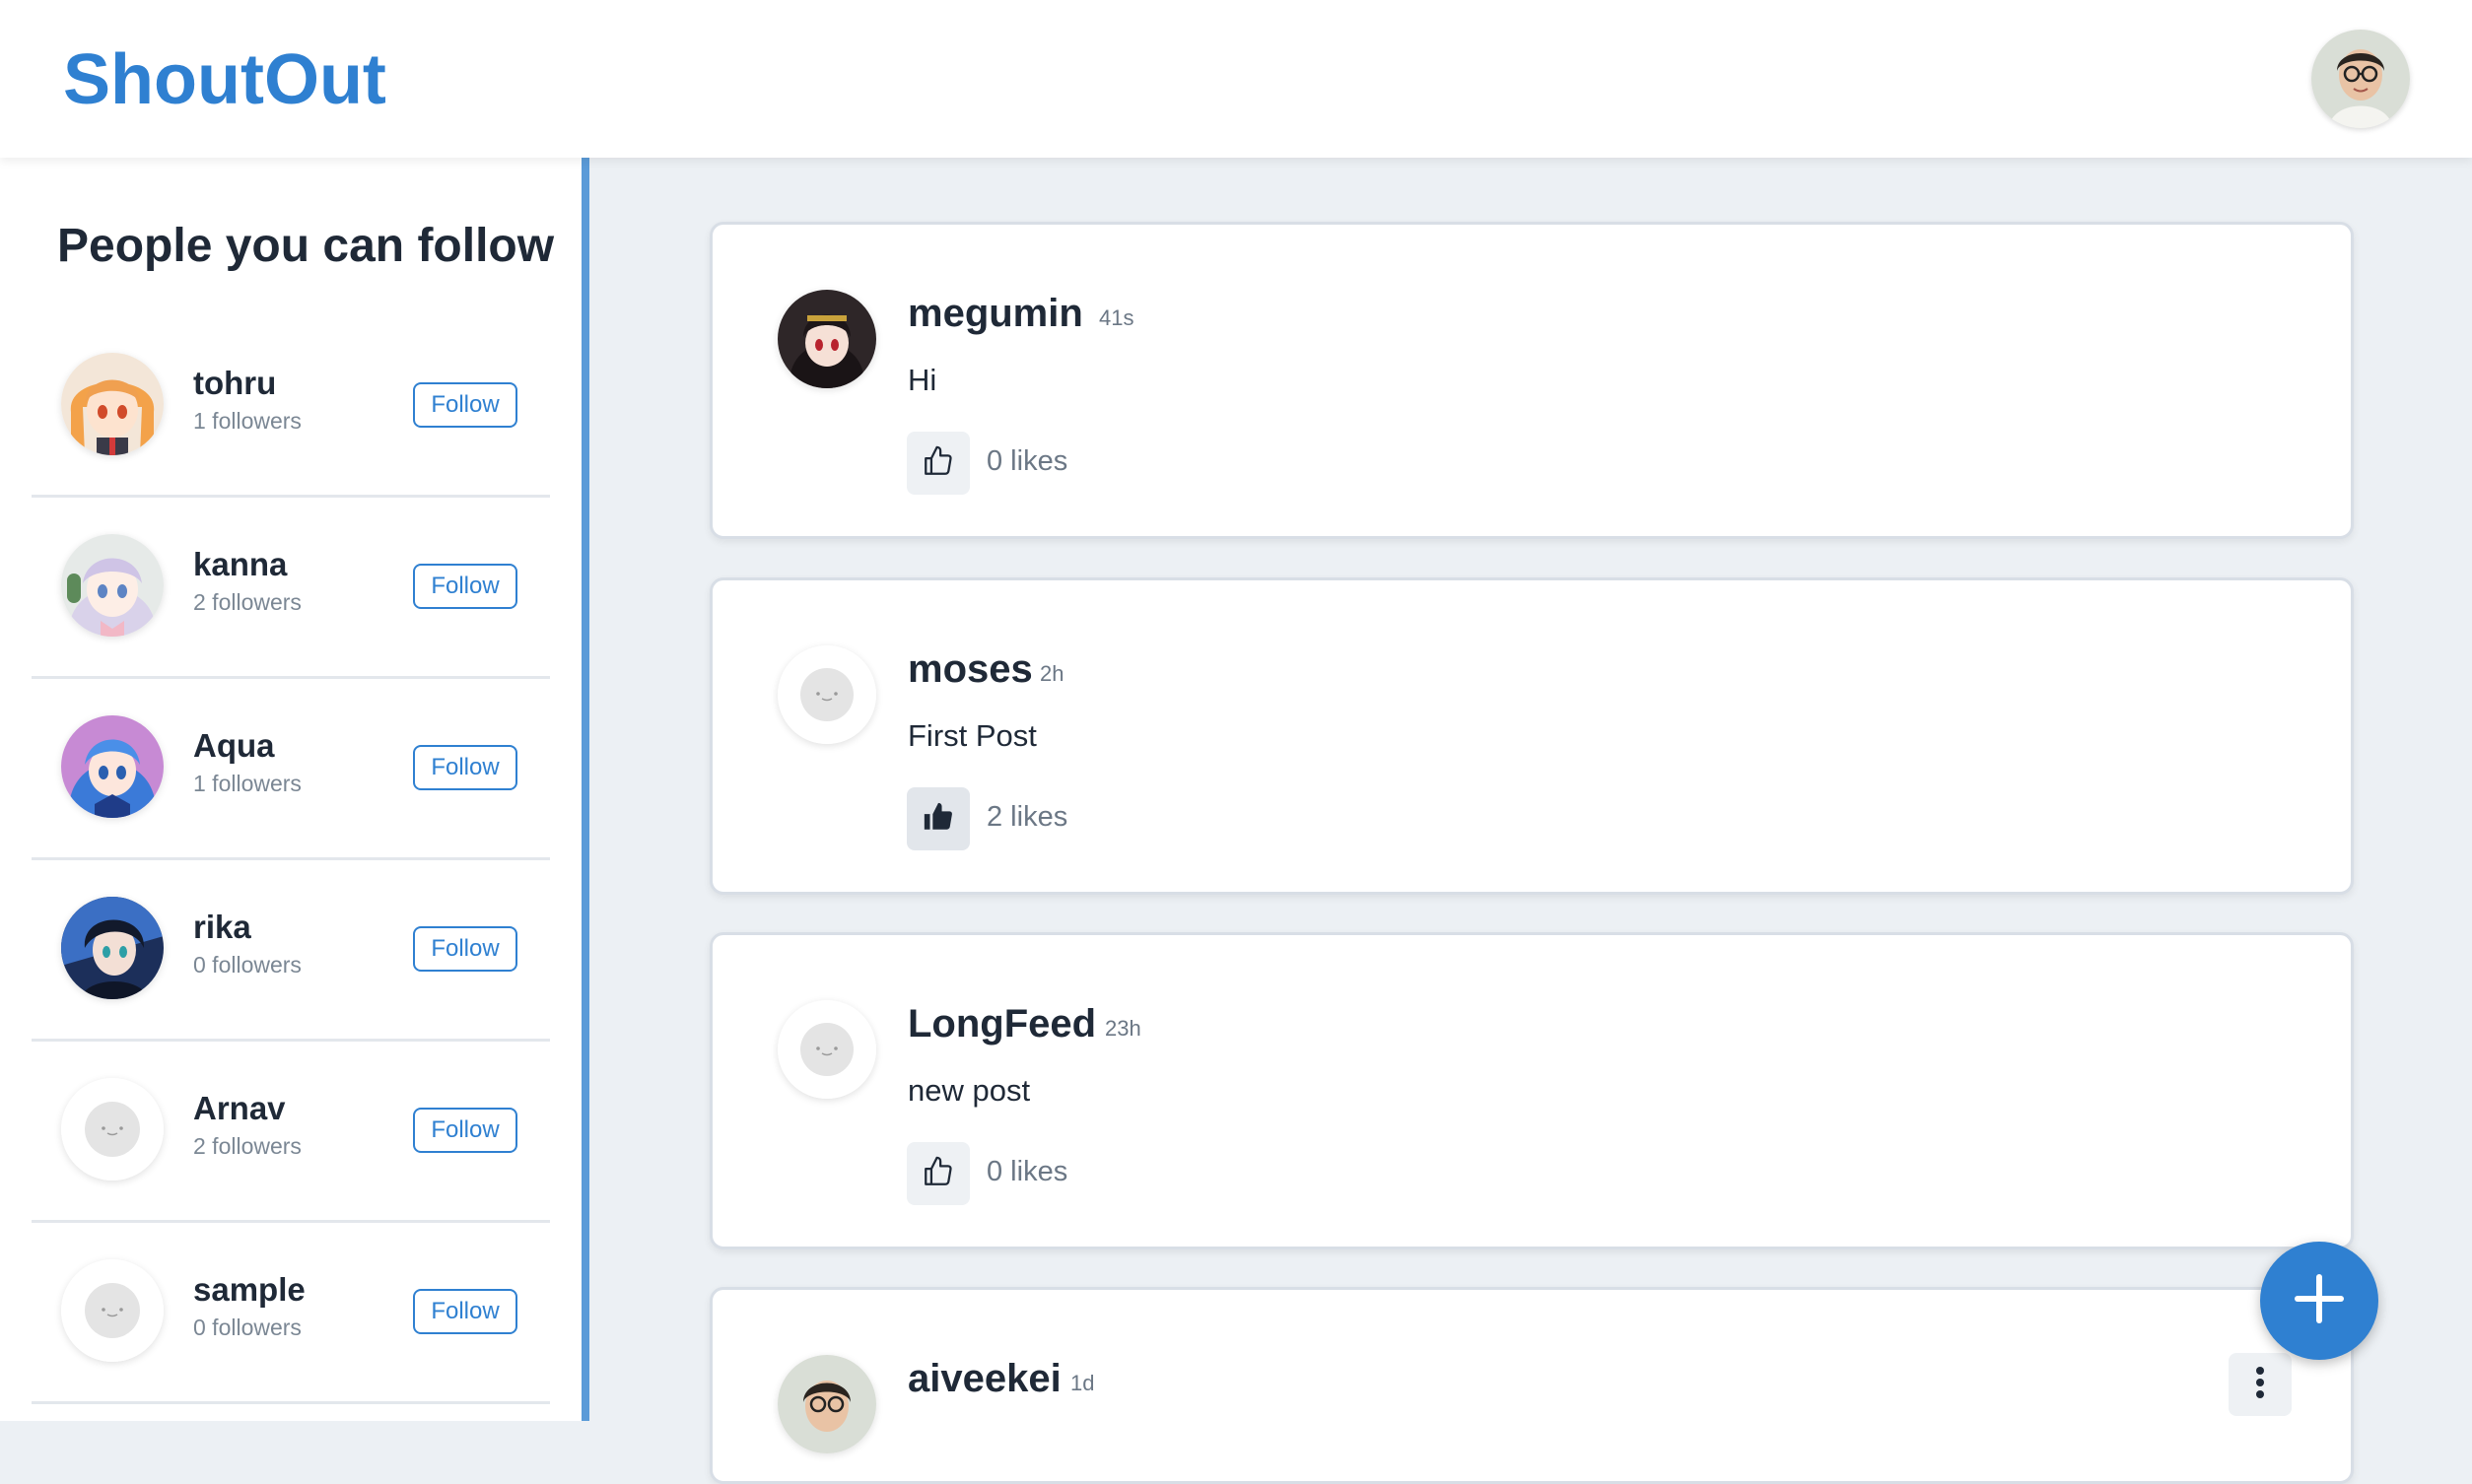  Describe the element at coordinates (1027, 817) in the screenshot. I see `like-count: 2 likes` at that location.